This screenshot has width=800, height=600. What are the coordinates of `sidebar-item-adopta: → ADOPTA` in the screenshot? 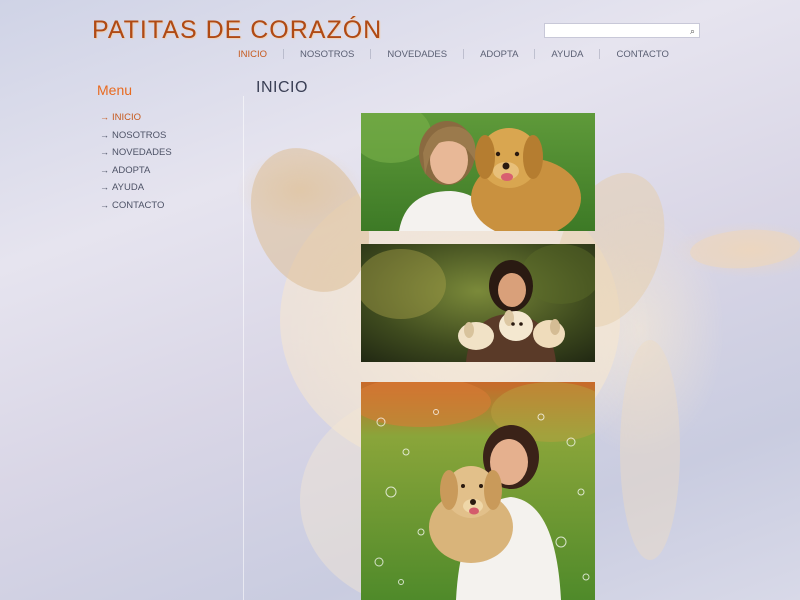 It's located at (136, 172).